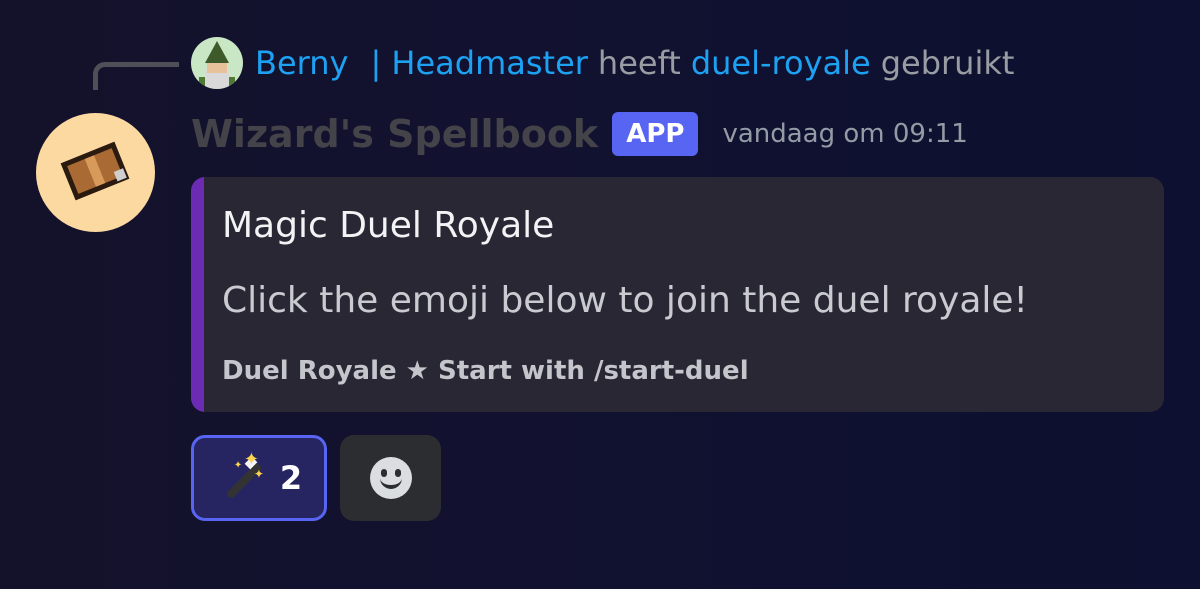  I want to click on reply-command-name: duel-royale, so click(781, 63).